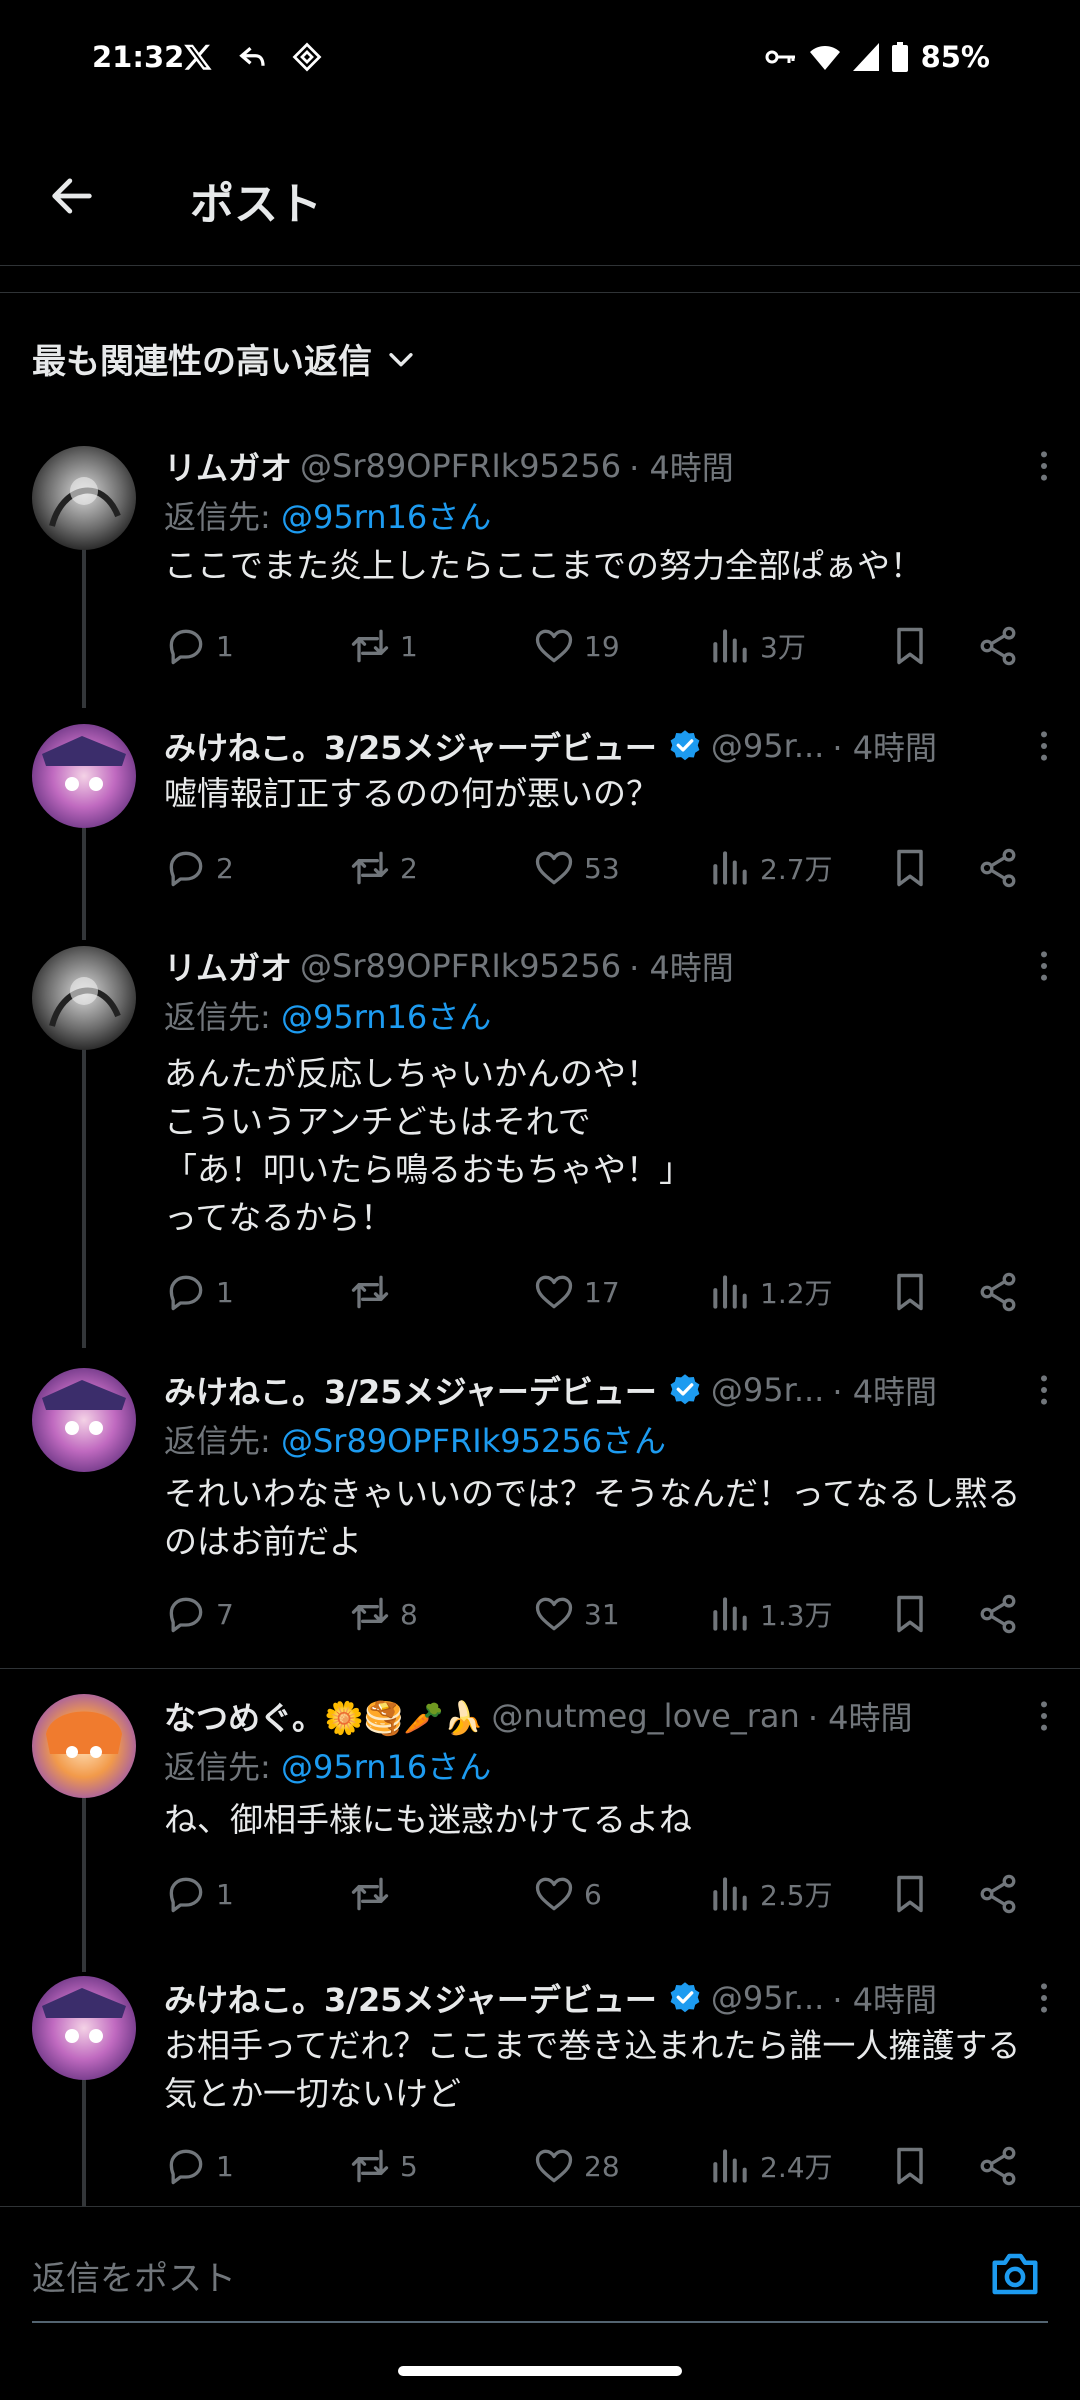 The image size is (1080, 2400). I want to click on post-actions: 2 2 53 2.7万, so click(612, 871).